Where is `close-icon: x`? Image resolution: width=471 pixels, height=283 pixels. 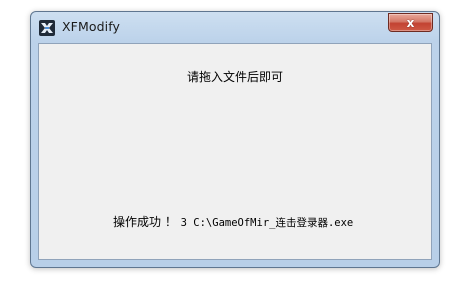 close-icon: x is located at coordinates (410, 22).